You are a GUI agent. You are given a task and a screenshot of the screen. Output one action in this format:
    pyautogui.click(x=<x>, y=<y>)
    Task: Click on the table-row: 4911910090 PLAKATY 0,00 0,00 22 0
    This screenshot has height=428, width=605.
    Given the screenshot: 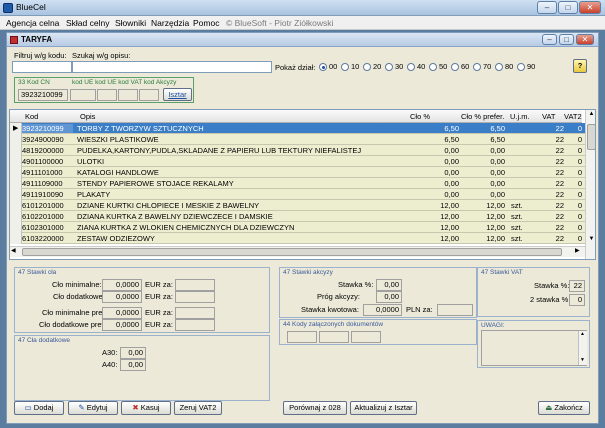 What is the action you would take?
    pyautogui.click(x=303, y=194)
    